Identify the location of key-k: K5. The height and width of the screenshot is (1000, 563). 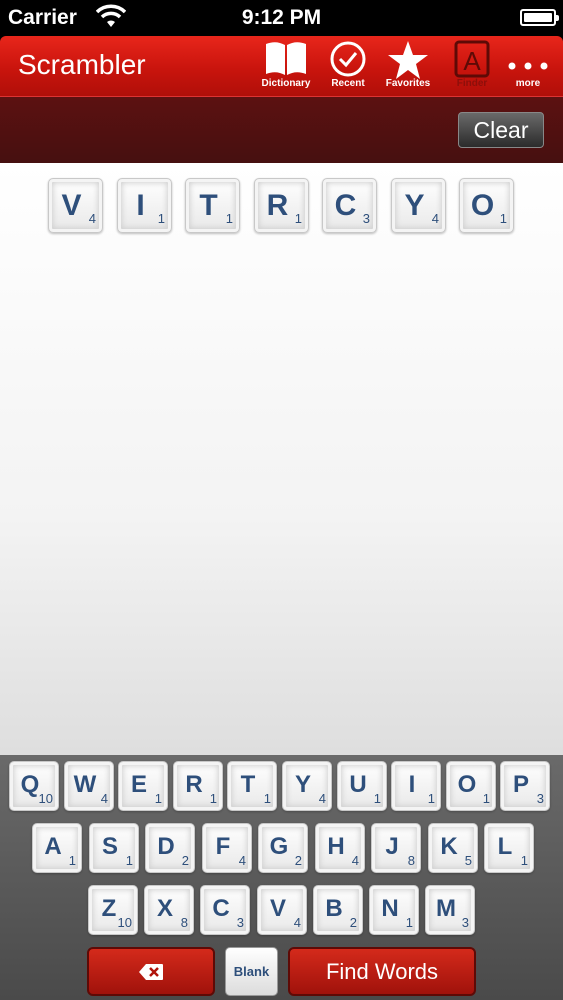
(453, 848).